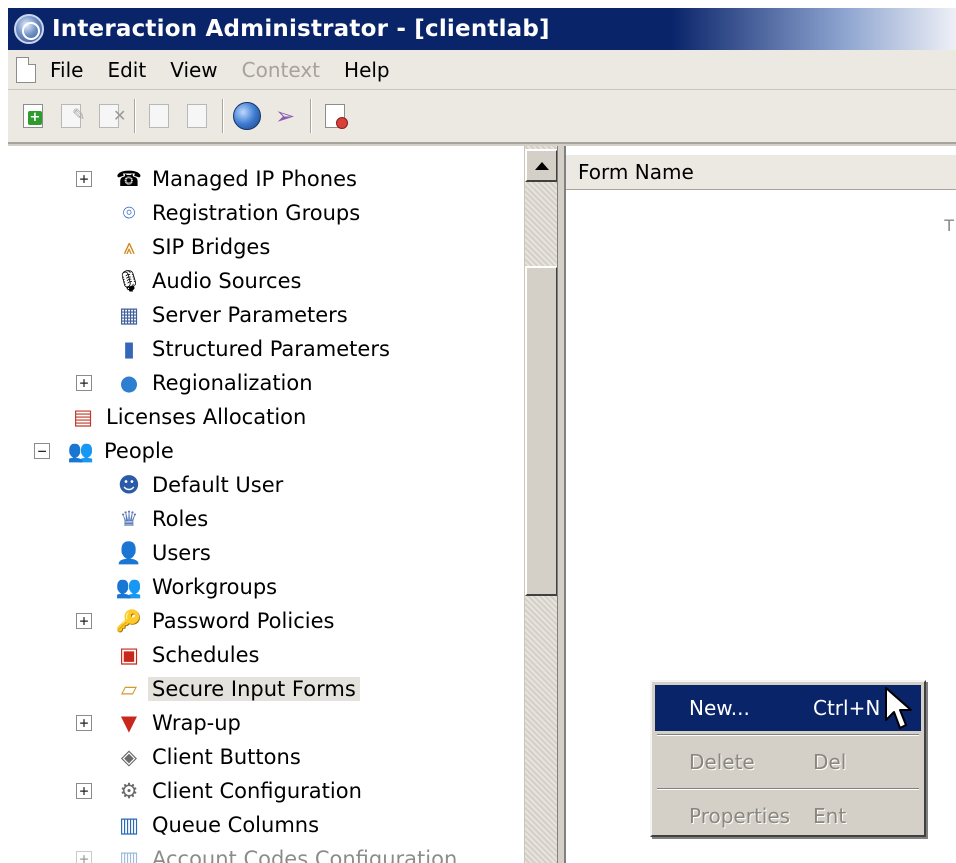 The height and width of the screenshot is (863, 956). What do you see at coordinates (281, 70) in the screenshot?
I see `menu-context: Context` at bounding box center [281, 70].